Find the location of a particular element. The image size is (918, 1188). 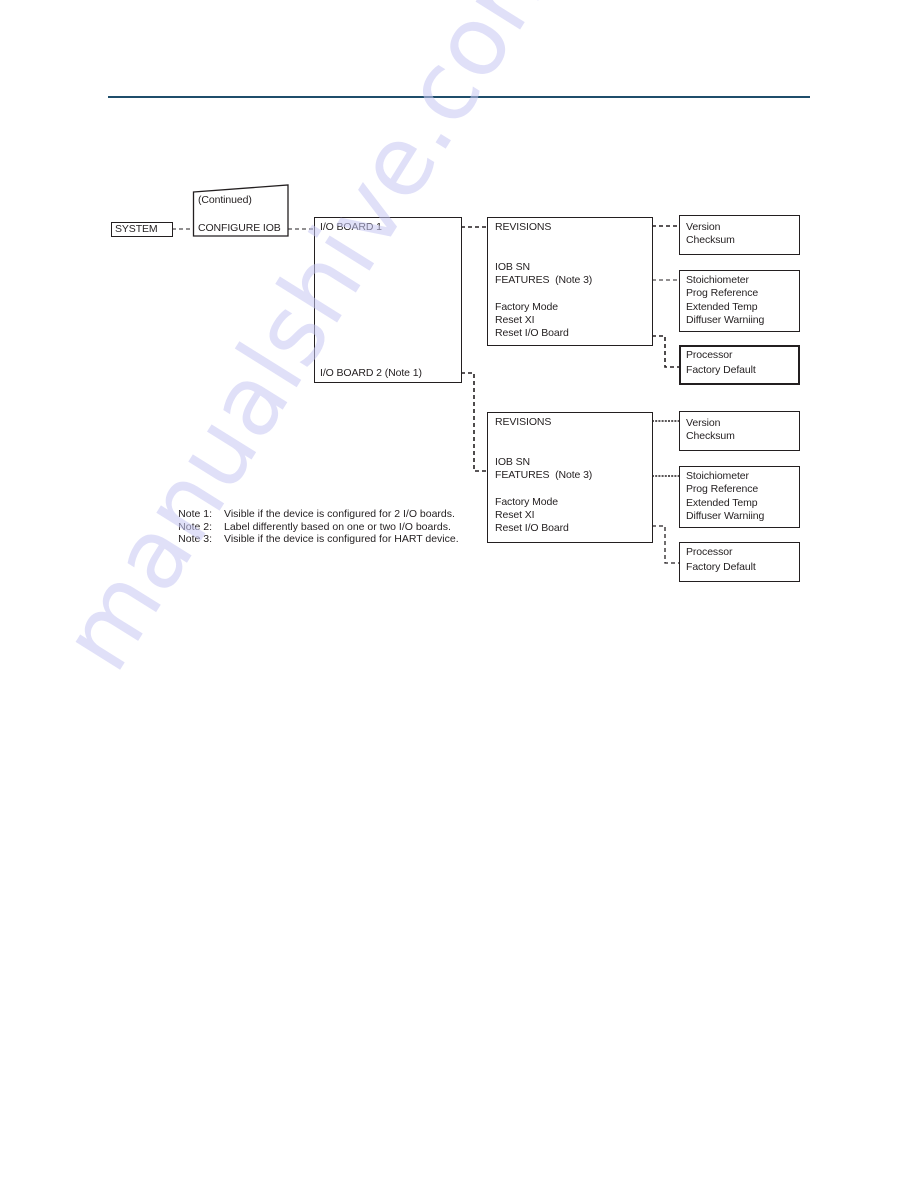

board1-reset-list: Processor Factory Default is located at coordinates (721, 362).